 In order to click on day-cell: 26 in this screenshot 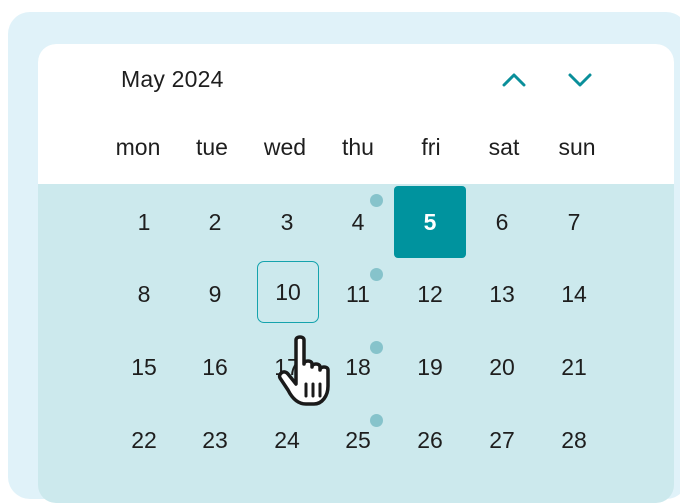, I will do `click(430, 440)`.